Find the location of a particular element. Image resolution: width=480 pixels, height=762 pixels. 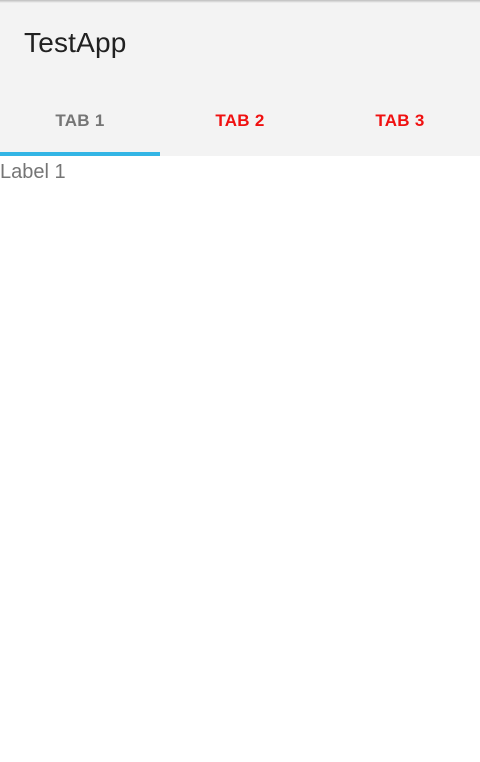

app-title: TestApp is located at coordinates (75, 42).